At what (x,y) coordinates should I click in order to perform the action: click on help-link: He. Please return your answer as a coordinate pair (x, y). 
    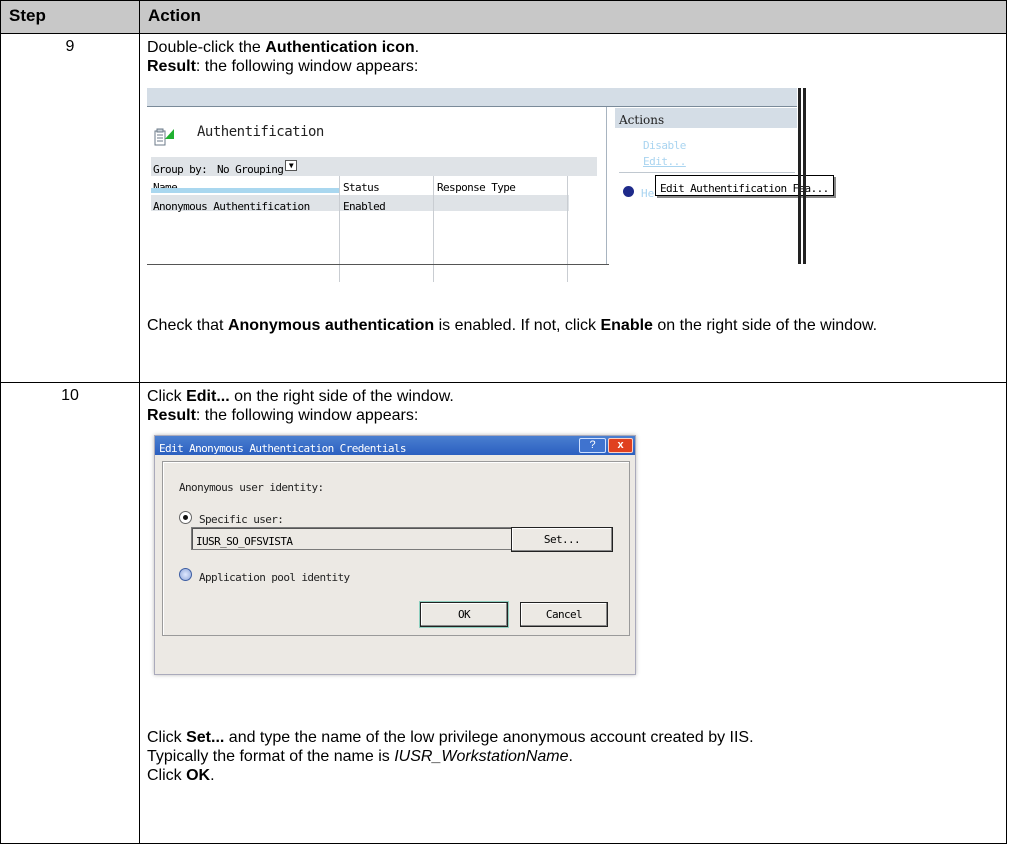
    Looking at the image, I should click on (647, 193).